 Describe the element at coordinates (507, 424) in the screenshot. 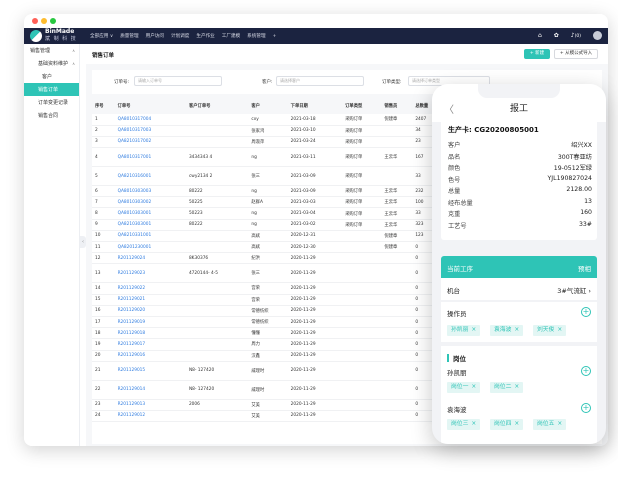

I see `position-chip: 岗位四 ×` at that location.